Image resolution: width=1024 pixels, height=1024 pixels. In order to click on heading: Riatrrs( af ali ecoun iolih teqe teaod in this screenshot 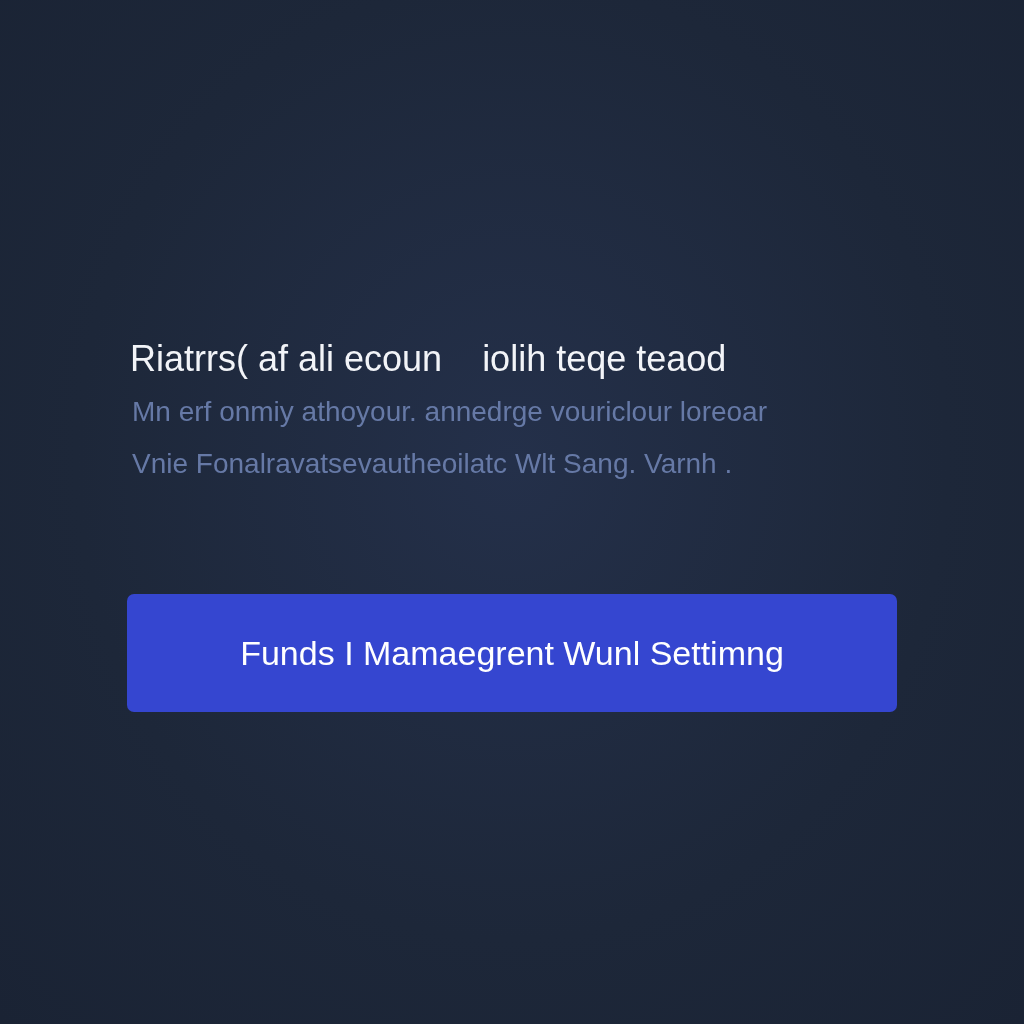, I will do `click(428, 359)`.